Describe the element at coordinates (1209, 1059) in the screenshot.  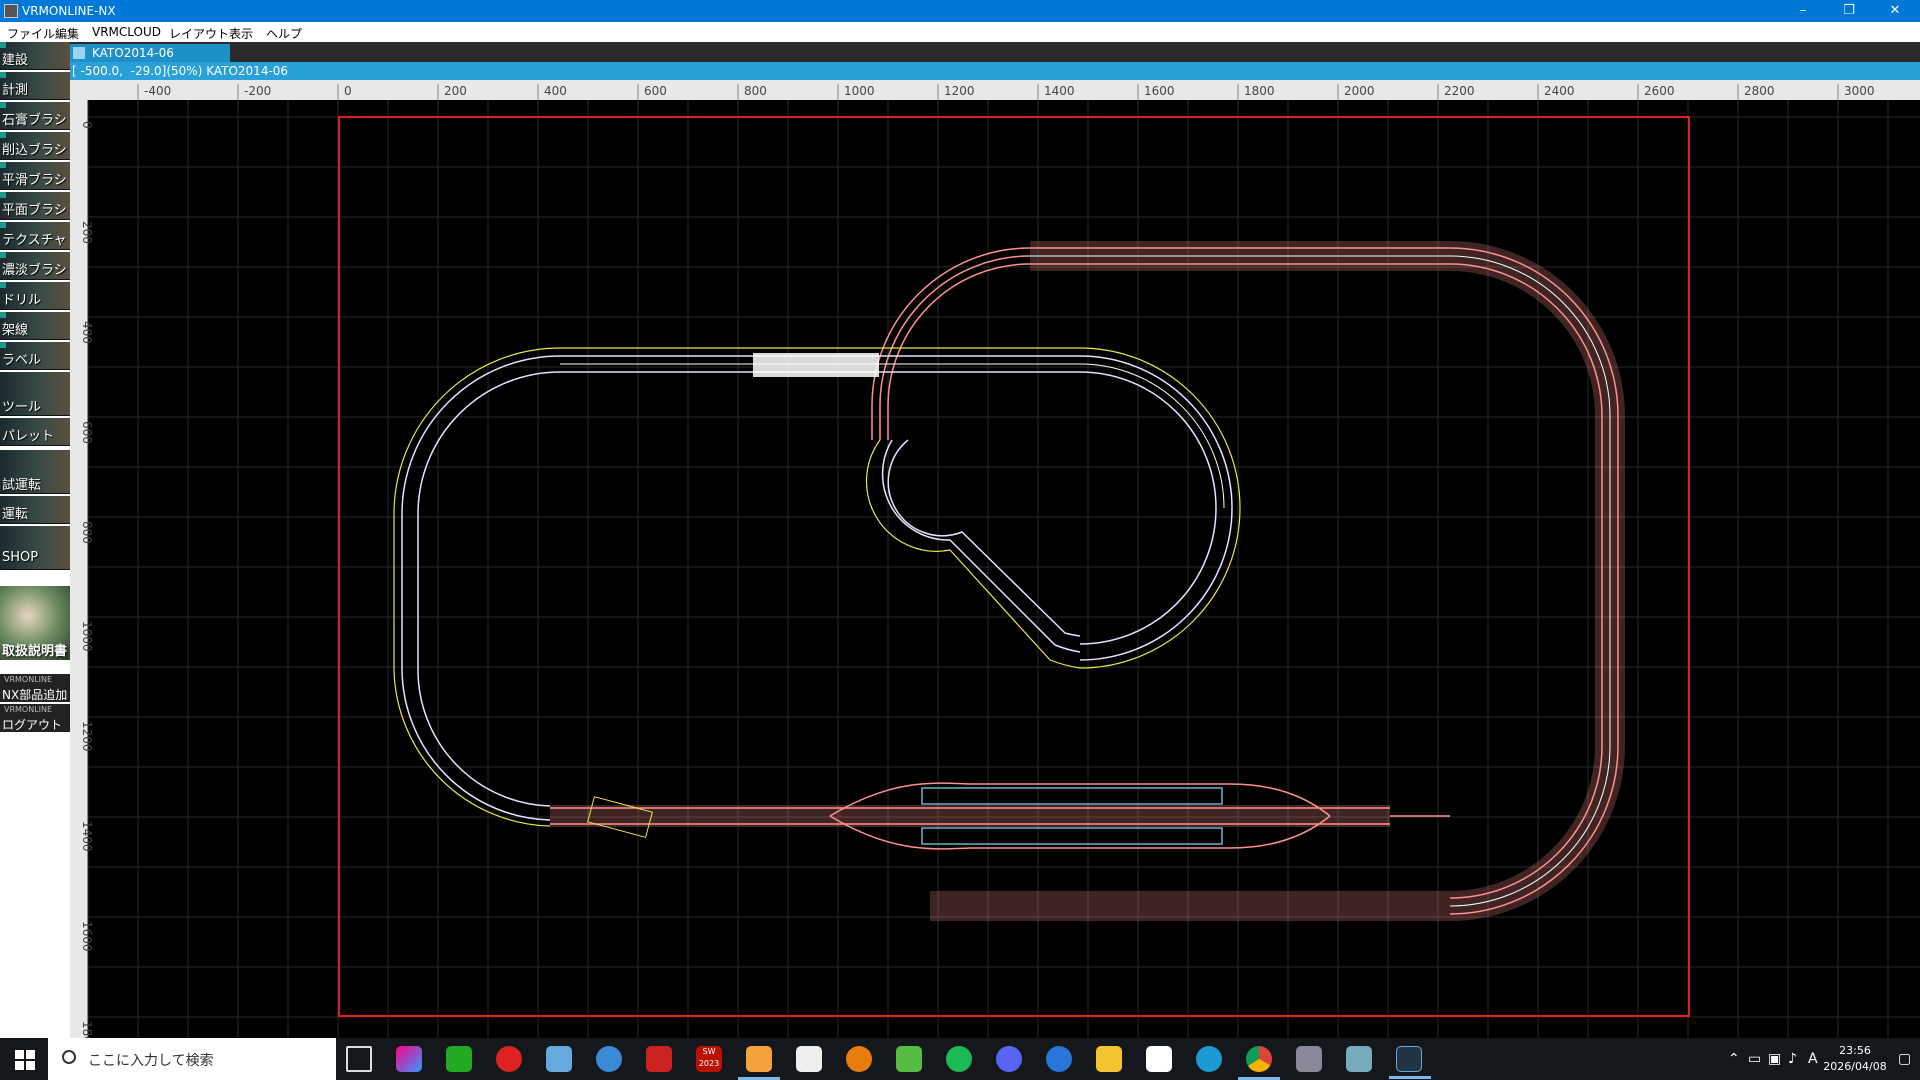
I see `edge-icon` at that location.